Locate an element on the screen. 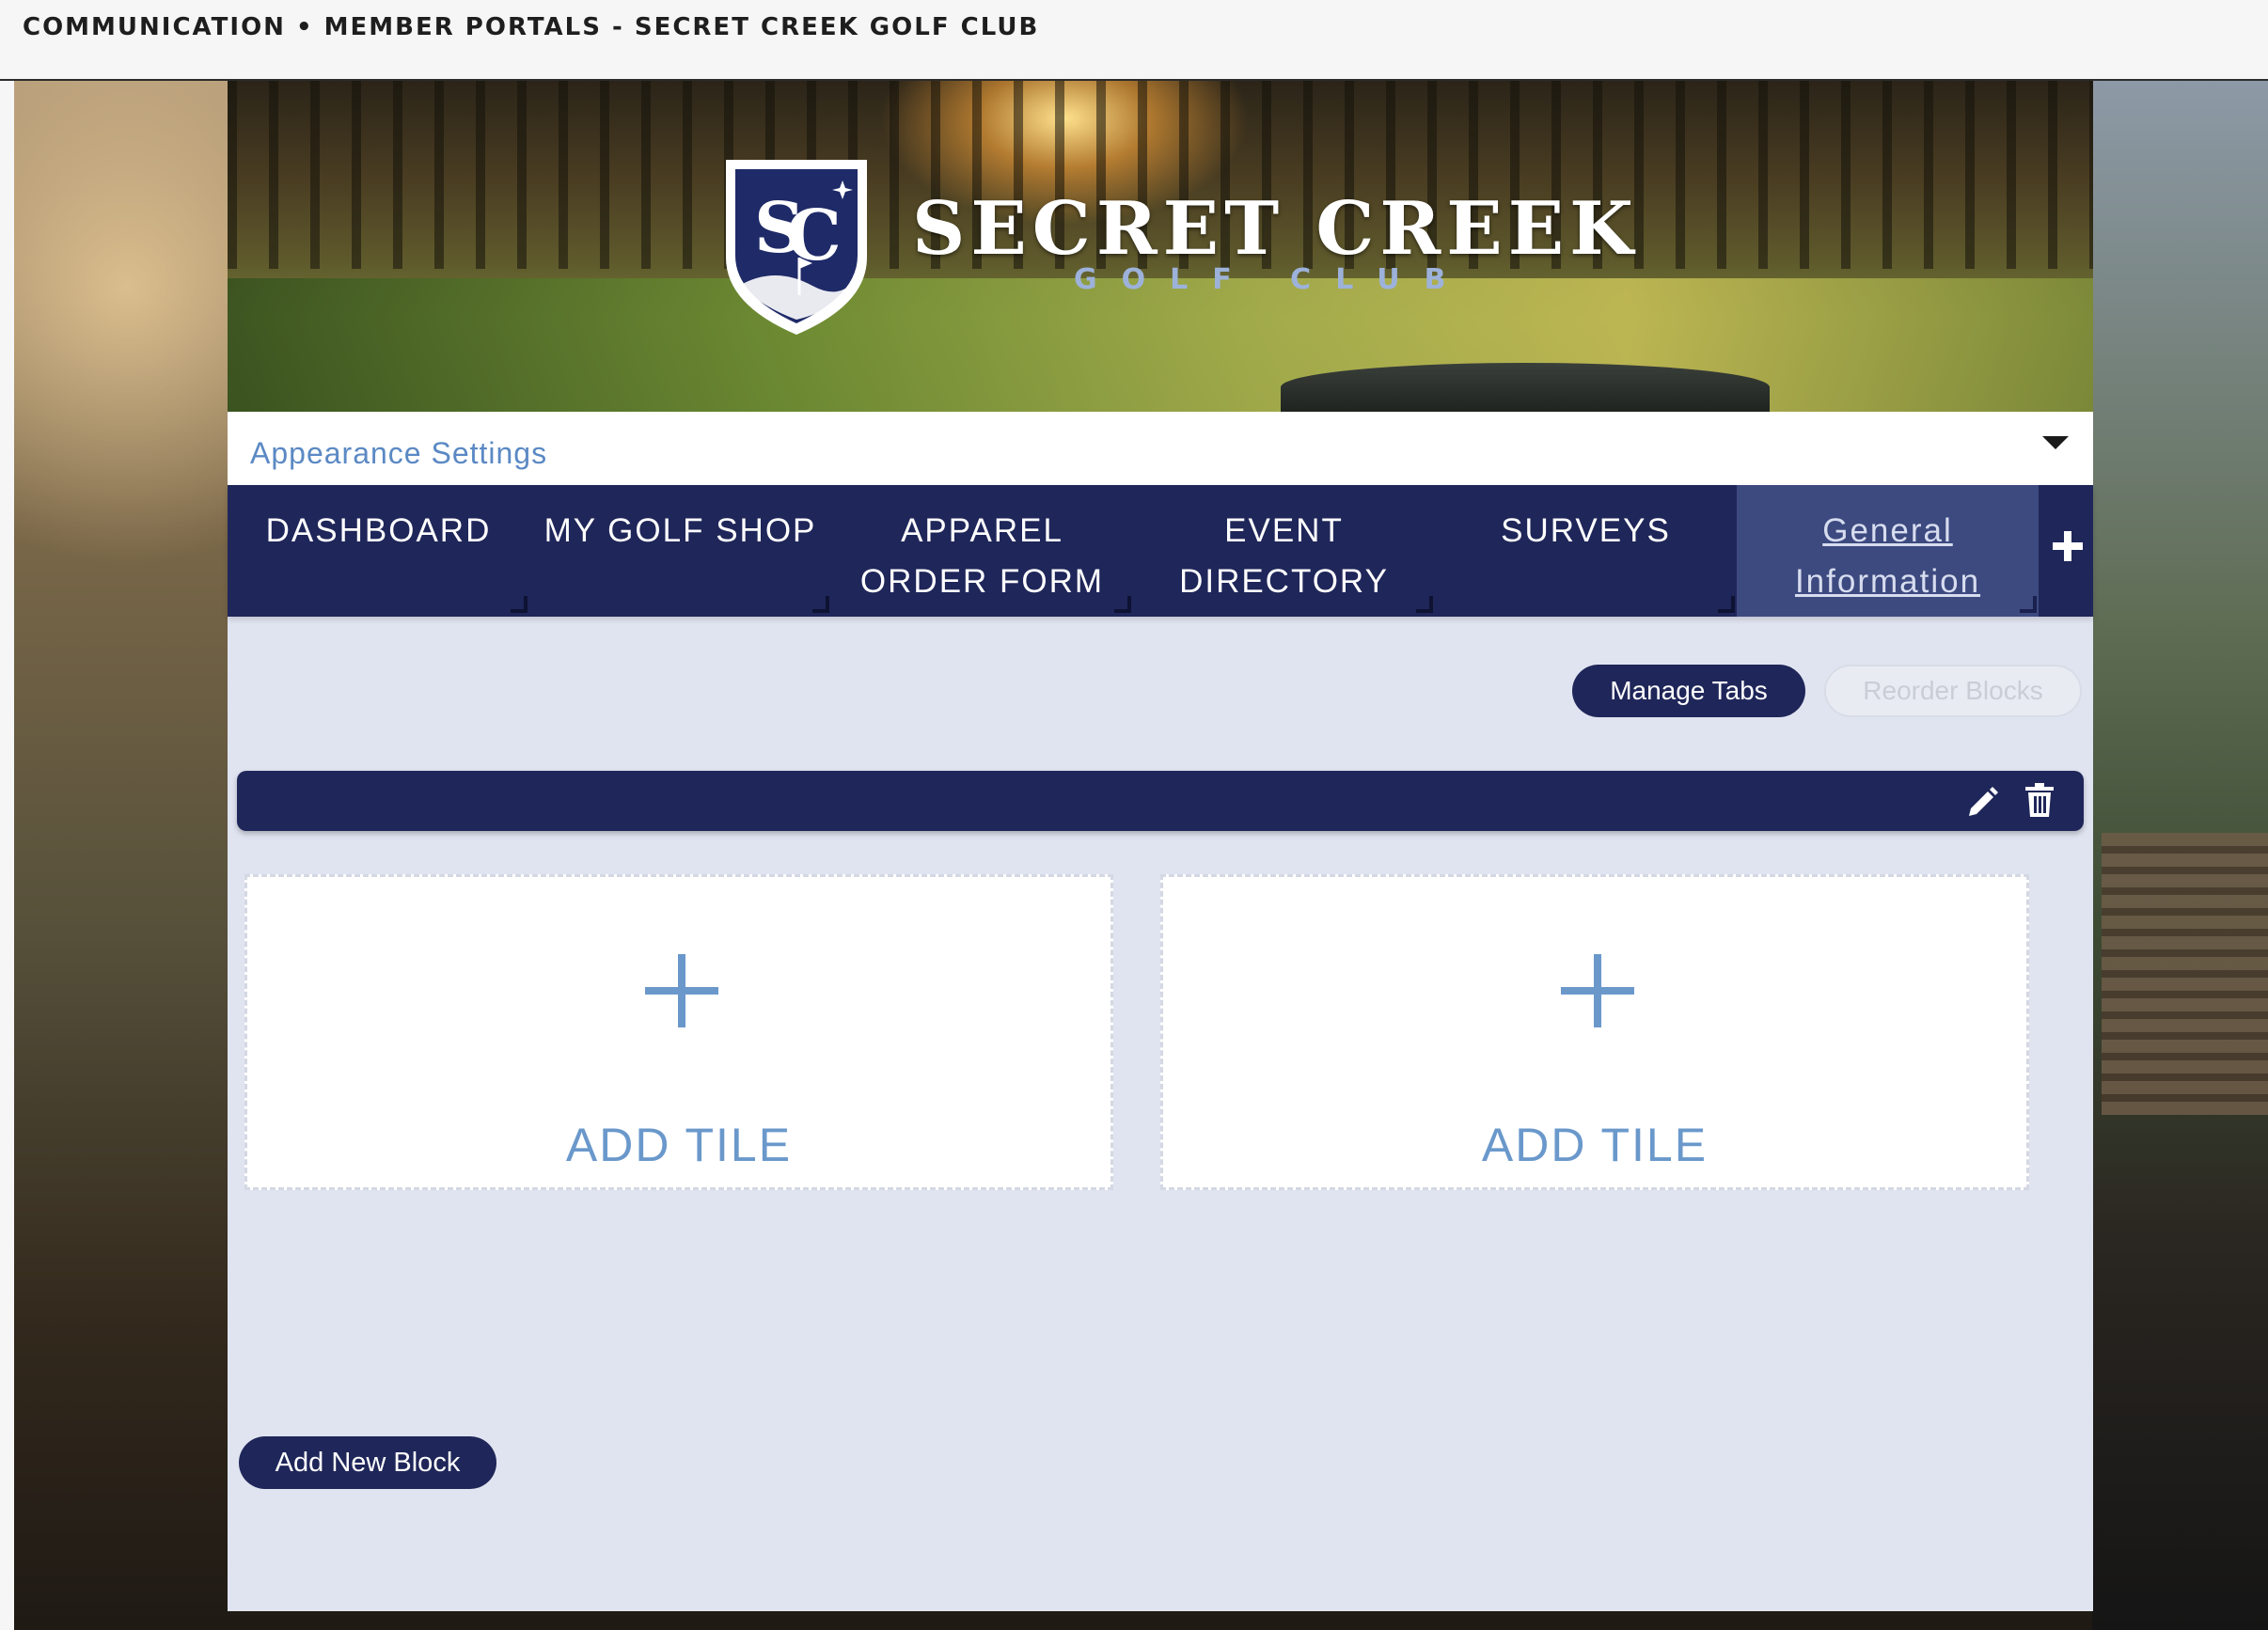 The height and width of the screenshot is (1630, 2268). tab-event-directory: EVENT DIRECTORY is located at coordinates (1284, 551).